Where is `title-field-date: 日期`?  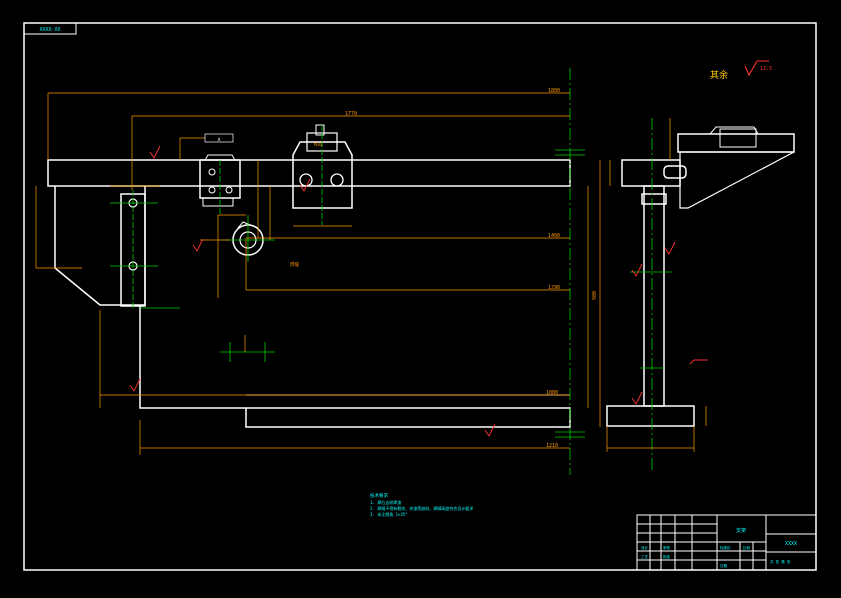 title-field-date: 日期 is located at coordinates (724, 565).